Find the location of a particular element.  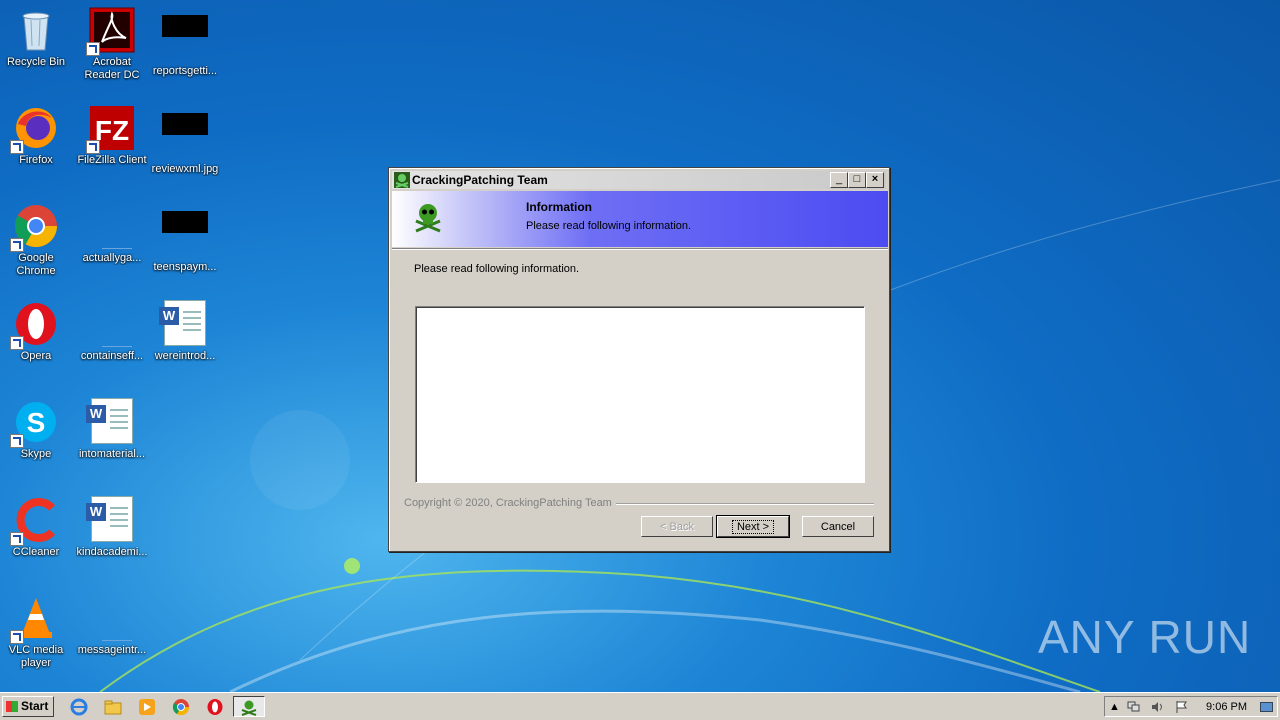

volume-icon is located at coordinates (1157, 707).